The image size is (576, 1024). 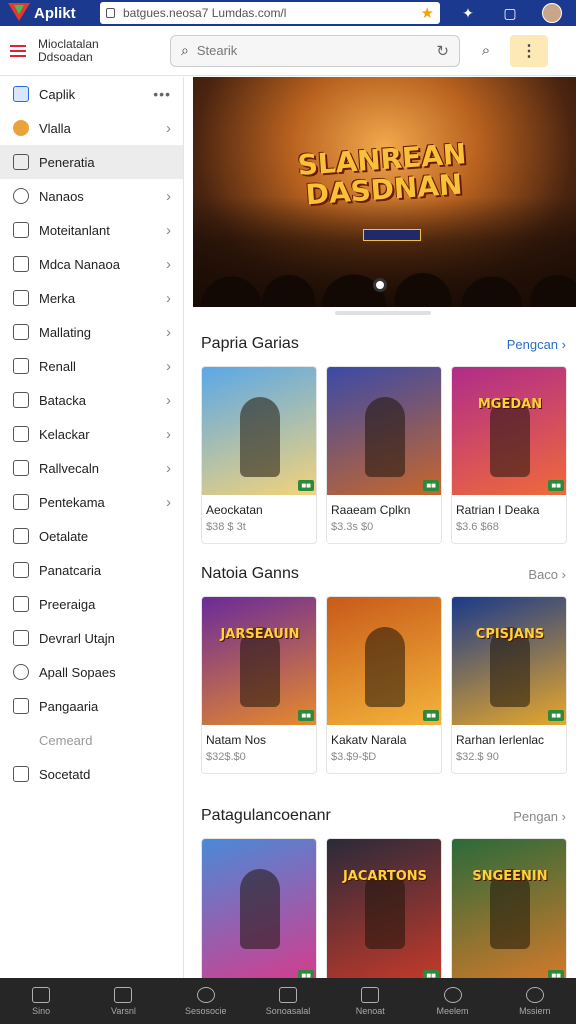 What do you see at coordinates (500, 740) in the screenshot?
I see `game-title: Rarhan Ierlenlac` at bounding box center [500, 740].